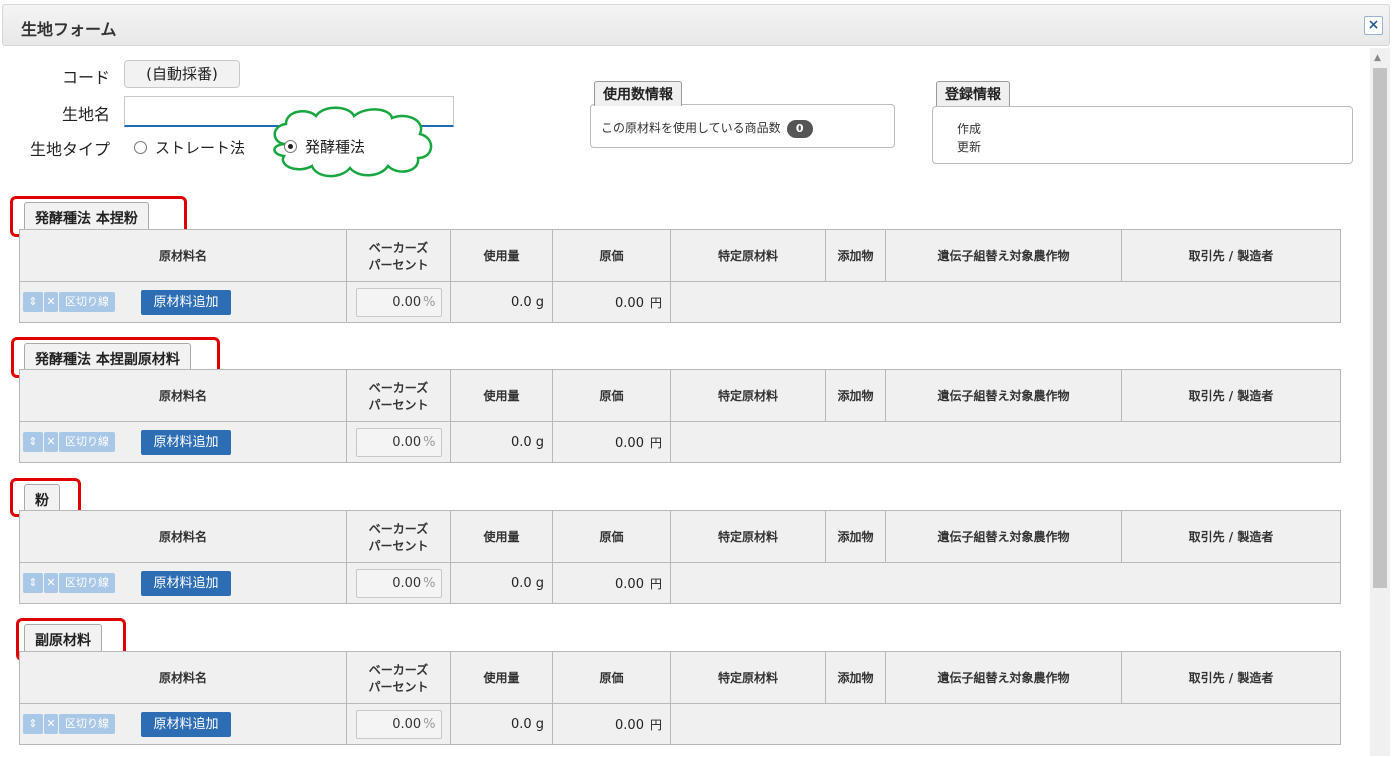 The width and height of the screenshot is (1394, 758). What do you see at coordinates (1377, 58) in the screenshot?
I see `scroll-up-icon: ▲` at bounding box center [1377, 58].